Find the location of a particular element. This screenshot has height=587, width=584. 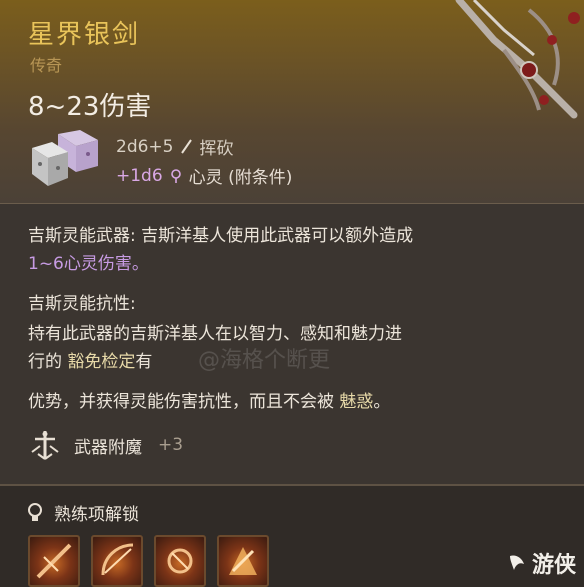

property-resistance-line3: 优势，并获得灵能伤害抗性，而且不会被 魅惑。 is located at coordinates (209, 402).